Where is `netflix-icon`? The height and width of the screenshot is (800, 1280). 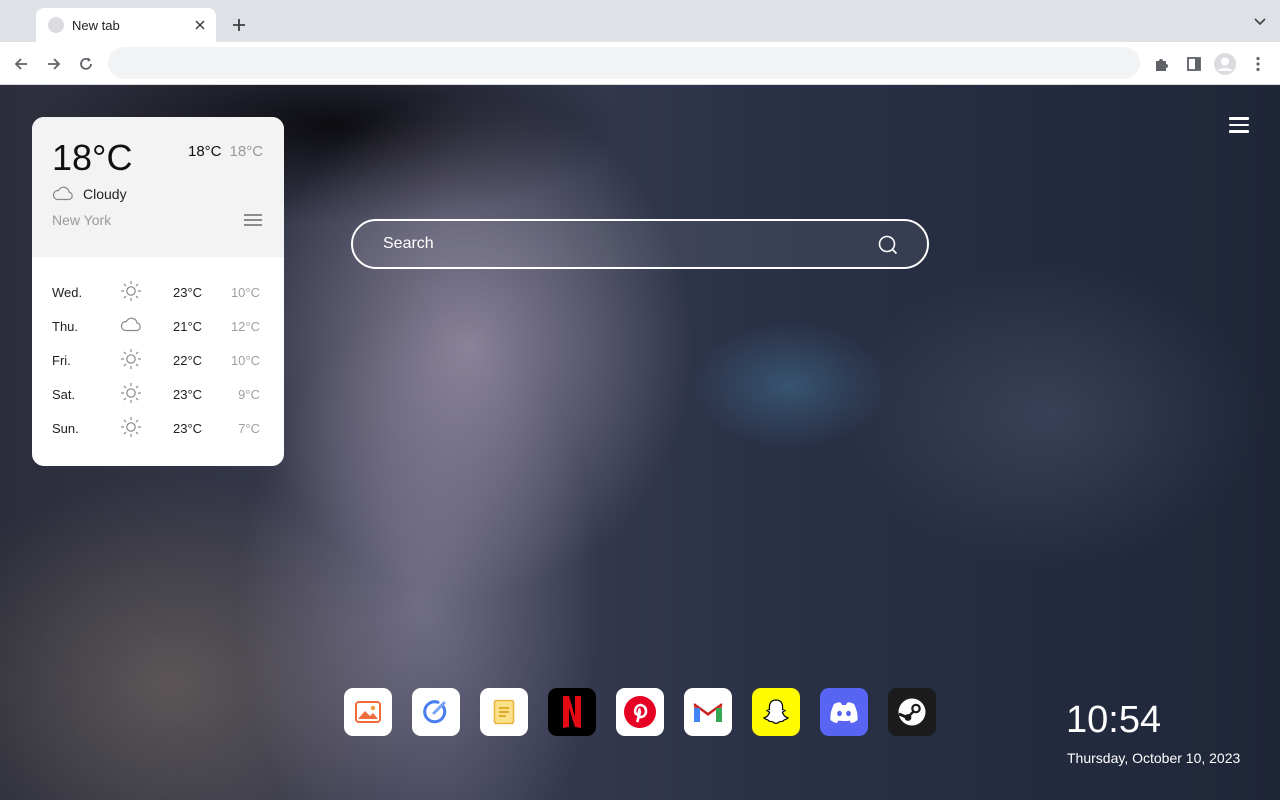 netflix-icon is located at coordinates (572, 712).